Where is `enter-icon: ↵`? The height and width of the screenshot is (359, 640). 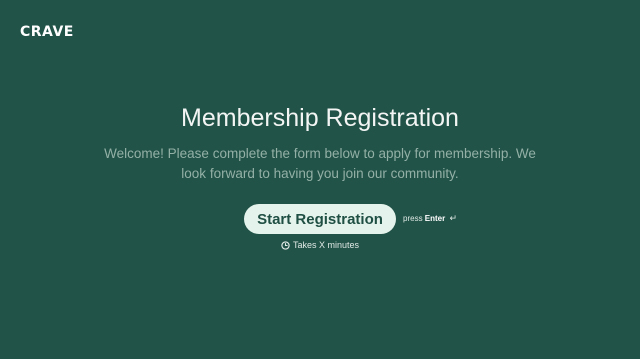
enter-icon: ↵ is located at coordinates (453, 218).